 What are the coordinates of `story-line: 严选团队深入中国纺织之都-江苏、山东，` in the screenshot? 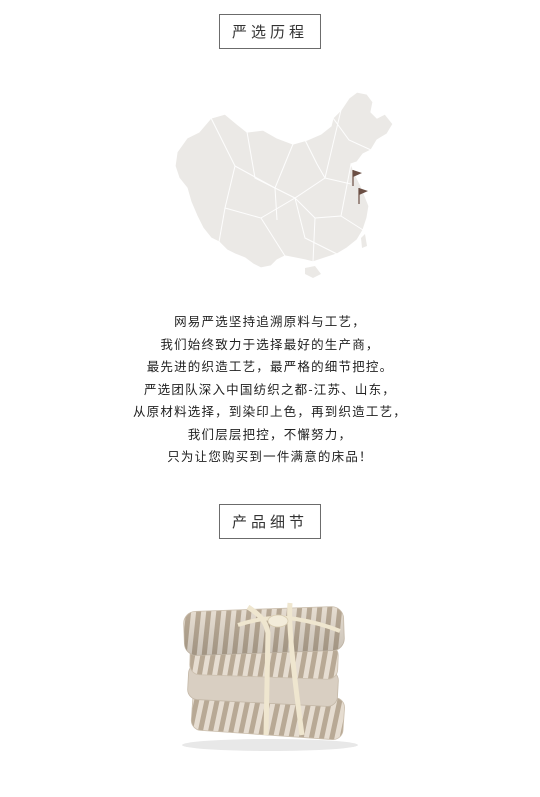 It's located at (270, 389).